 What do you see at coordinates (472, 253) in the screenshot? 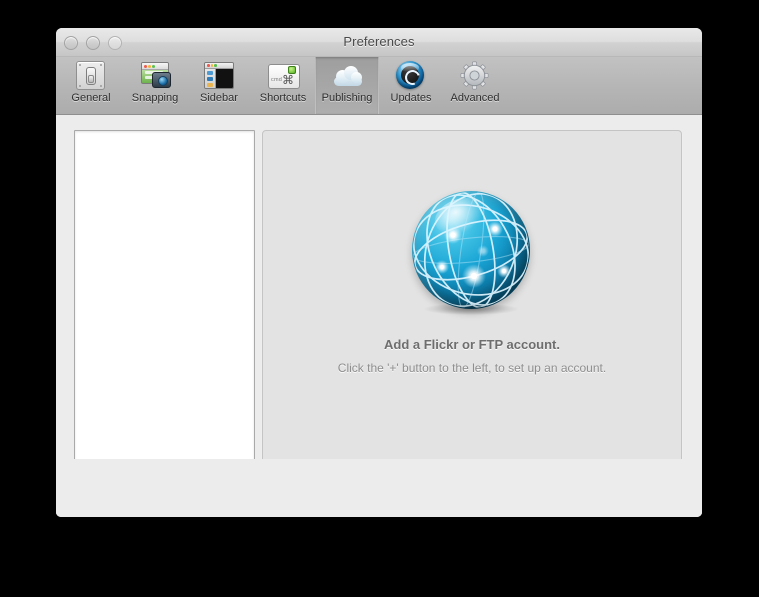
I see `network-globe-icon` at bounding box center [472, 253].